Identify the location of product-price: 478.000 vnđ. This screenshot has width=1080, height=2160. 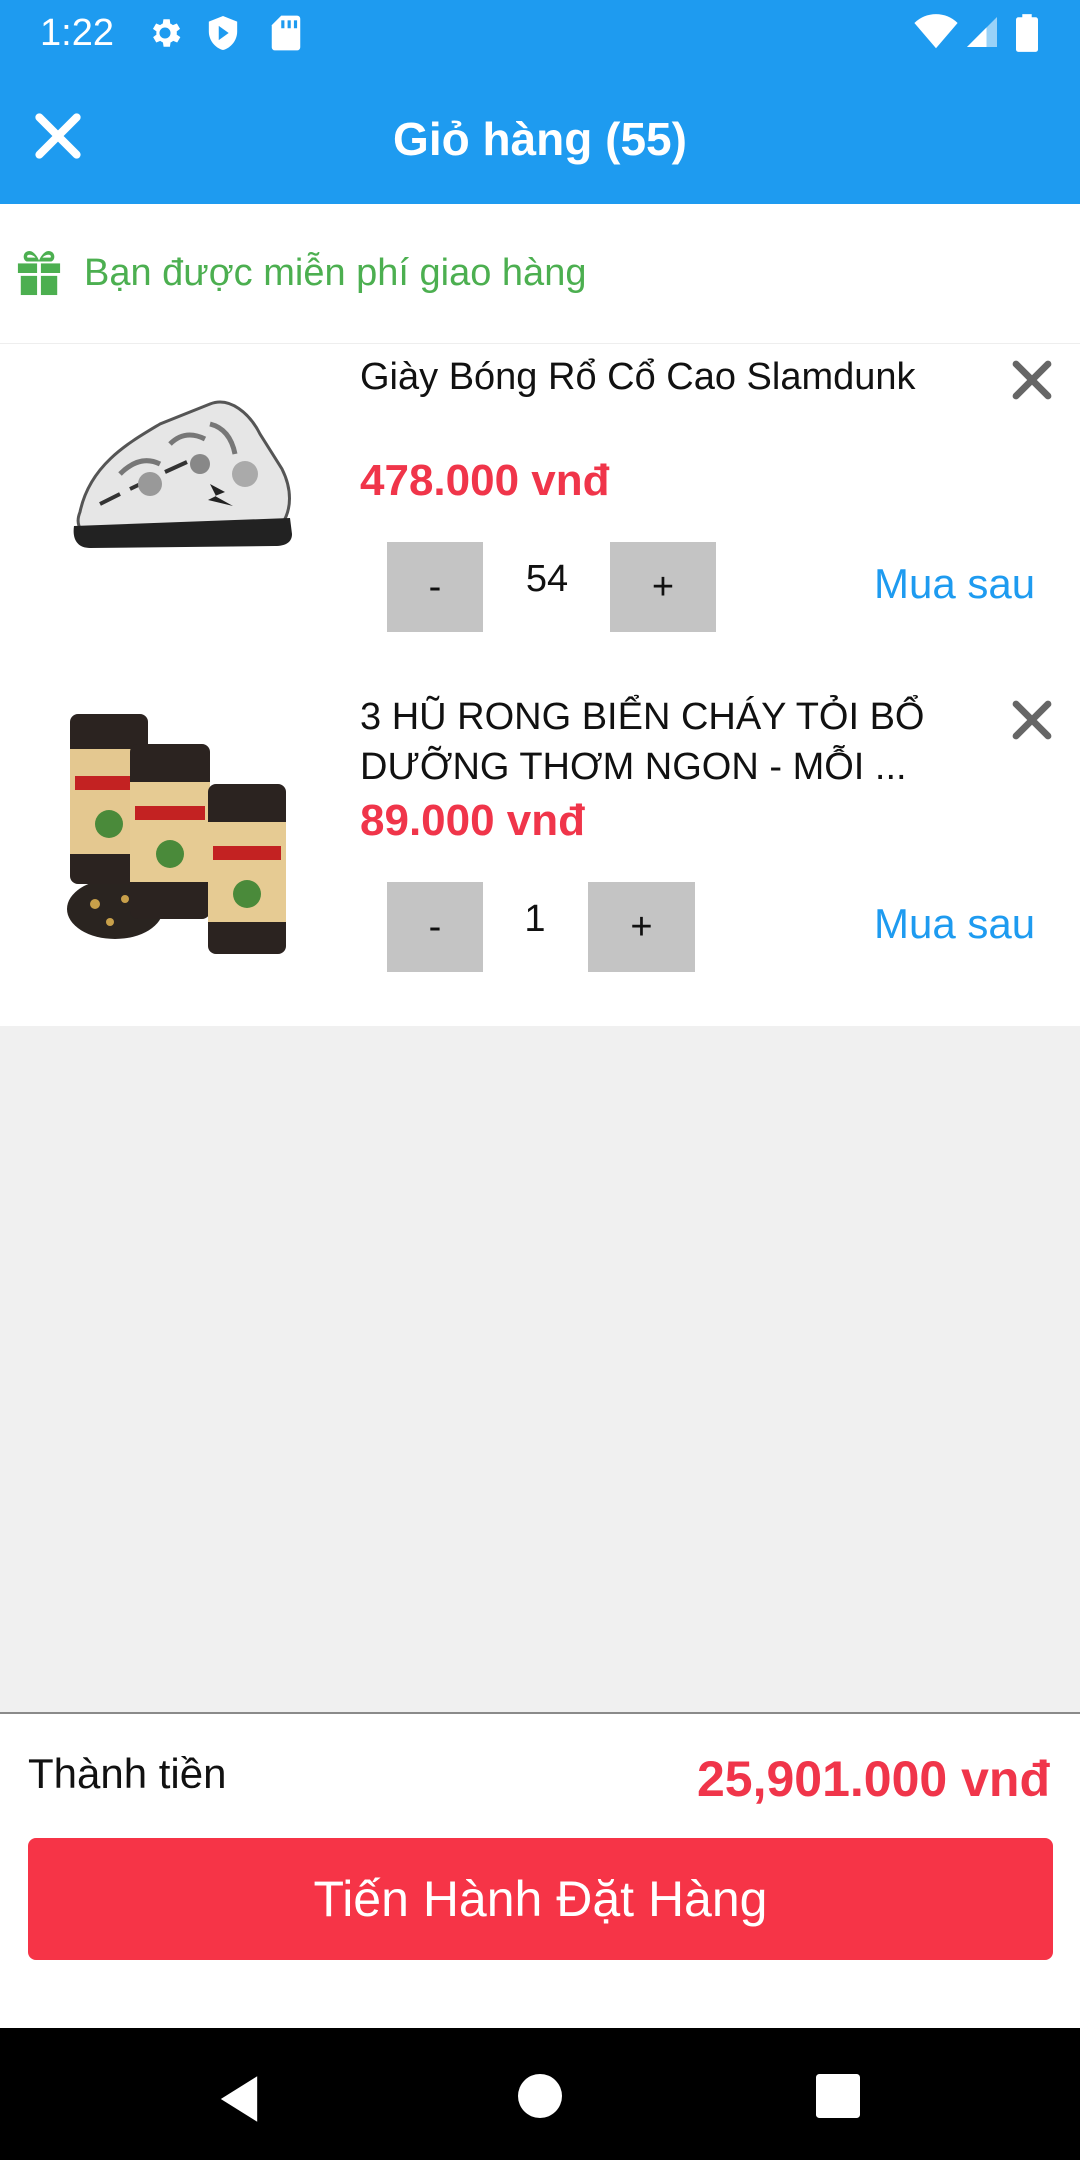
(485, 480).